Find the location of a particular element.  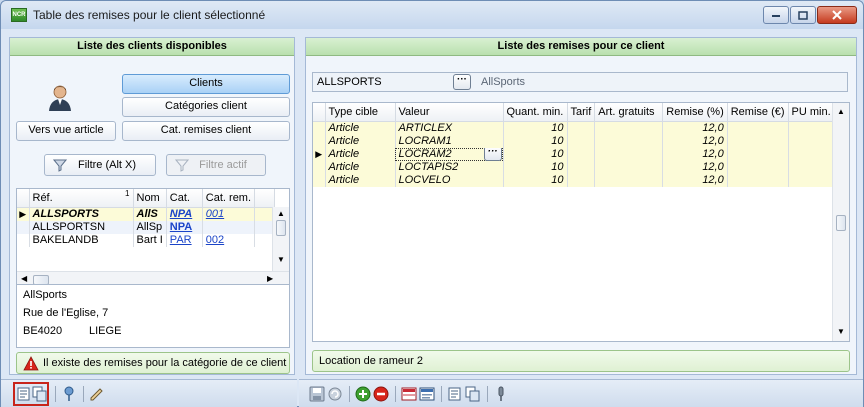

cat-remises-client-button: Cat. remises client is located at coordinates (206, 131).